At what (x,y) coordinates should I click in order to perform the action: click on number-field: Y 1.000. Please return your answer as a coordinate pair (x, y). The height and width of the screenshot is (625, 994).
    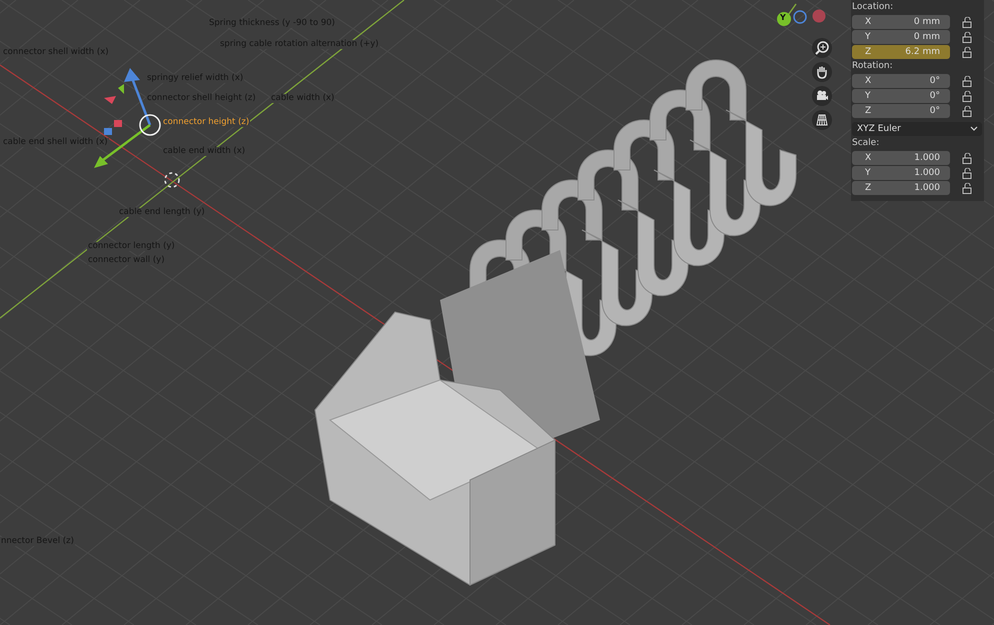
    Looking at the image, I should click on (901, 173).